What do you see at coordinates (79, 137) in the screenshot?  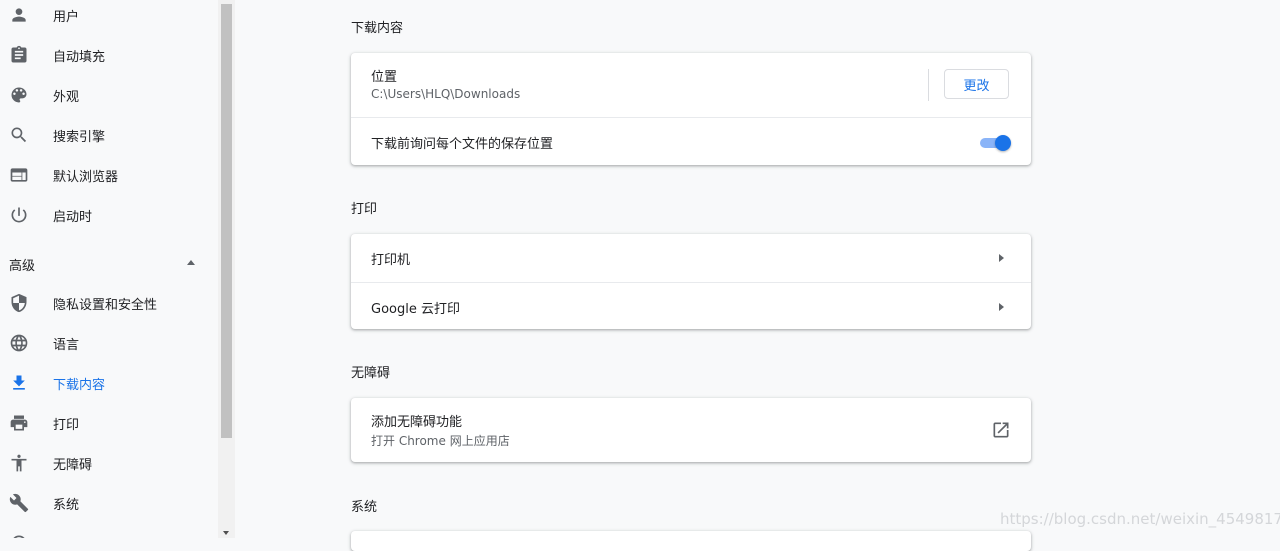 I see `sidebar-item-label: 搜索引擎` at bounding box center [79, 137].